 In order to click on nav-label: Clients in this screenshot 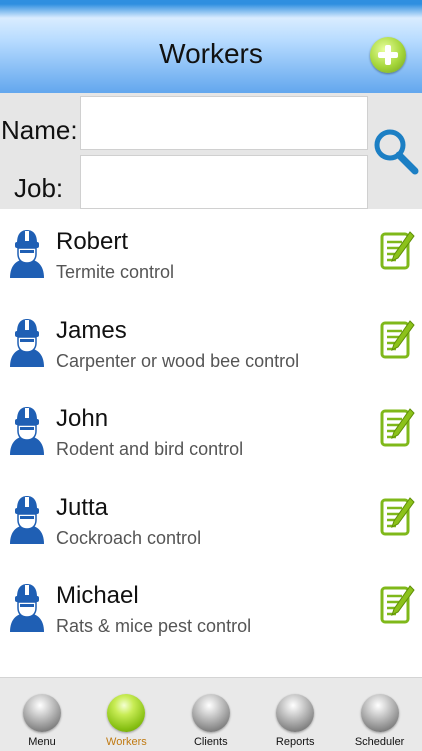, I will do `click(210, 742)`.